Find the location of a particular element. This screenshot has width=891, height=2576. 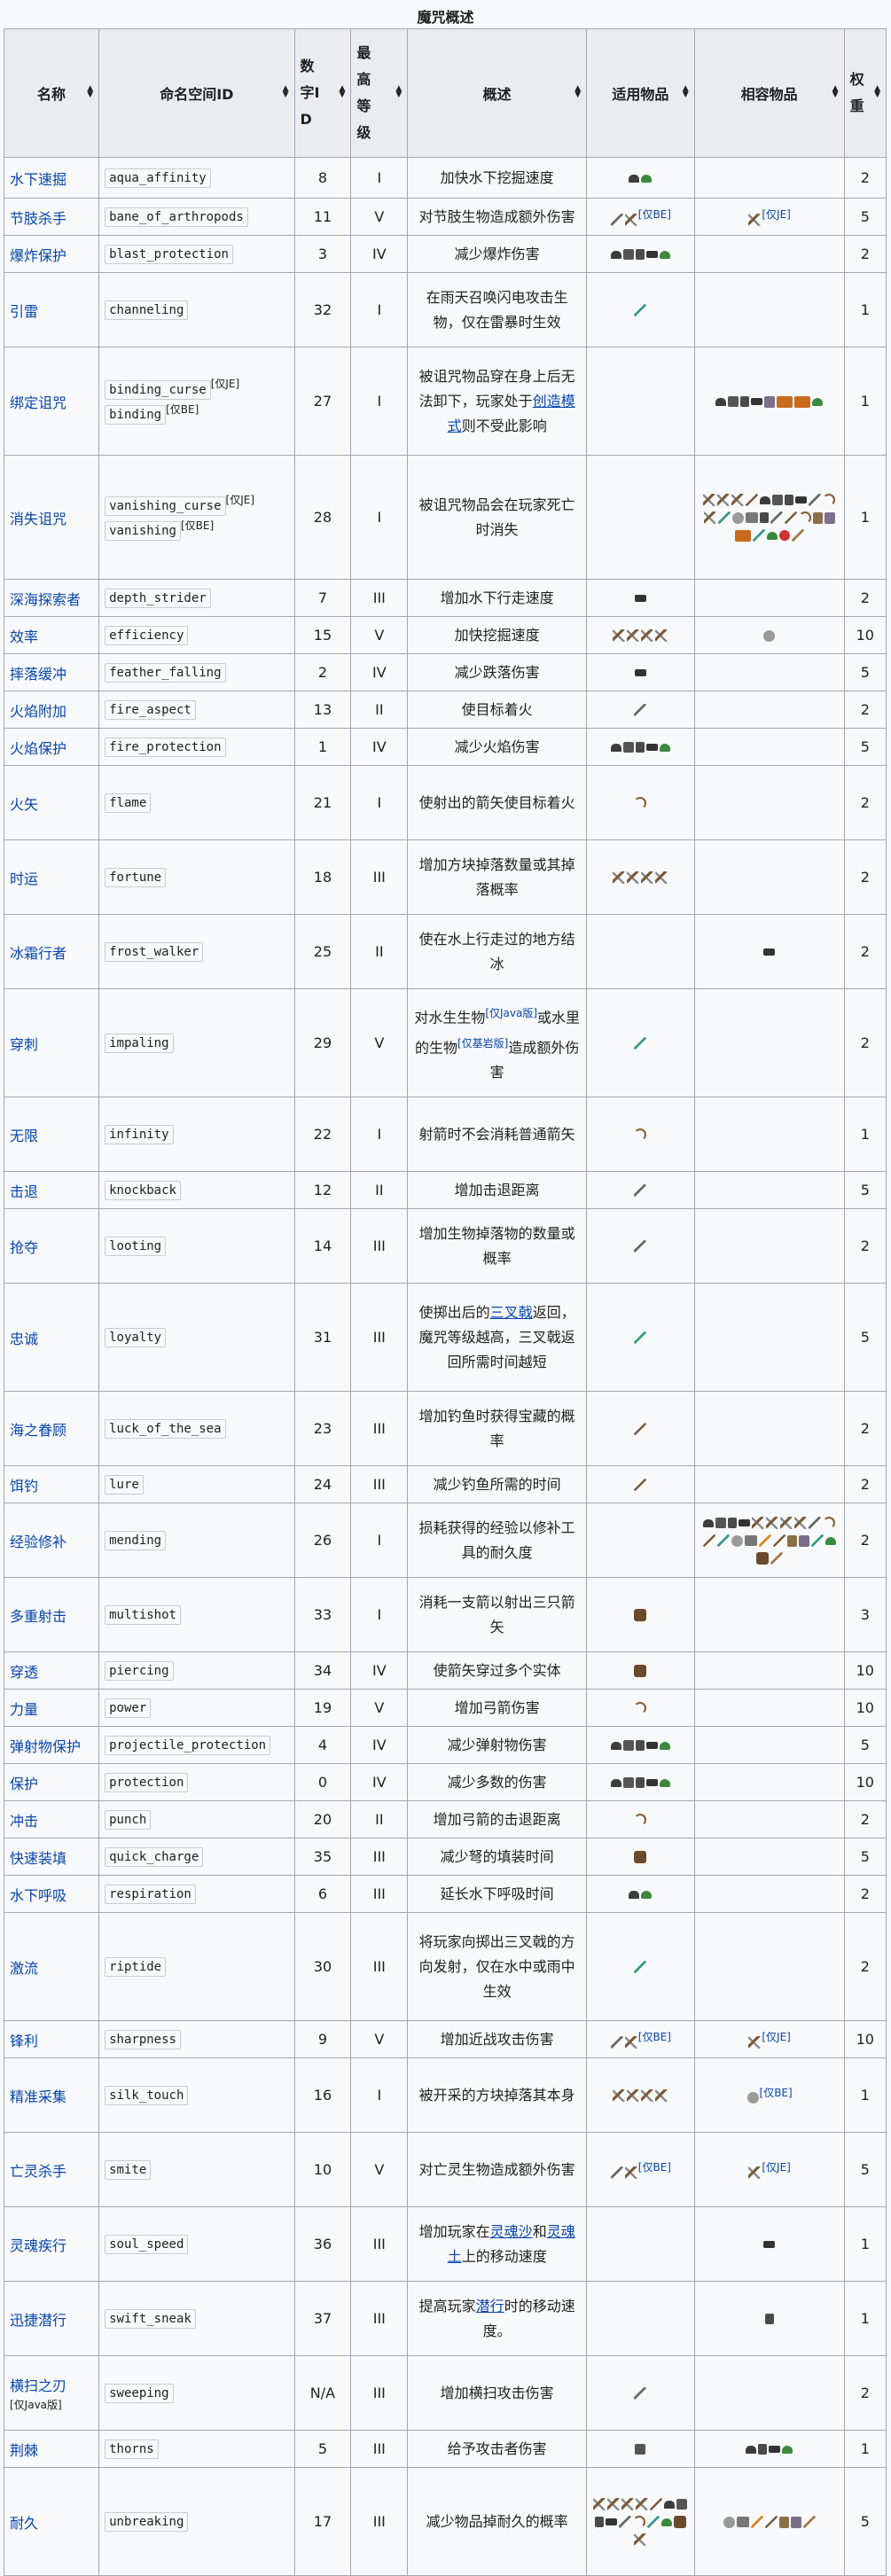

col-header-id: 命名空间ID ▲ ▼ is located at coordinates (197, 93).